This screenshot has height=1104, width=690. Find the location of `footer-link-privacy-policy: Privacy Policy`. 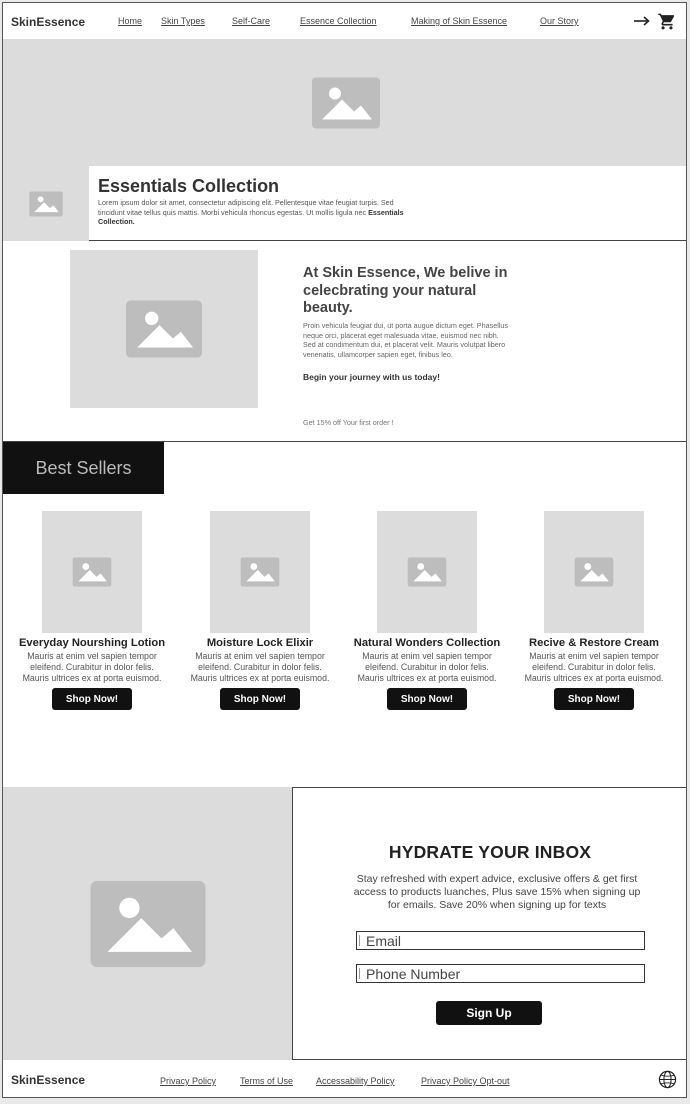

footer-link-privacy-policy: Privacy Policy is located at coordinates (188, 1081).